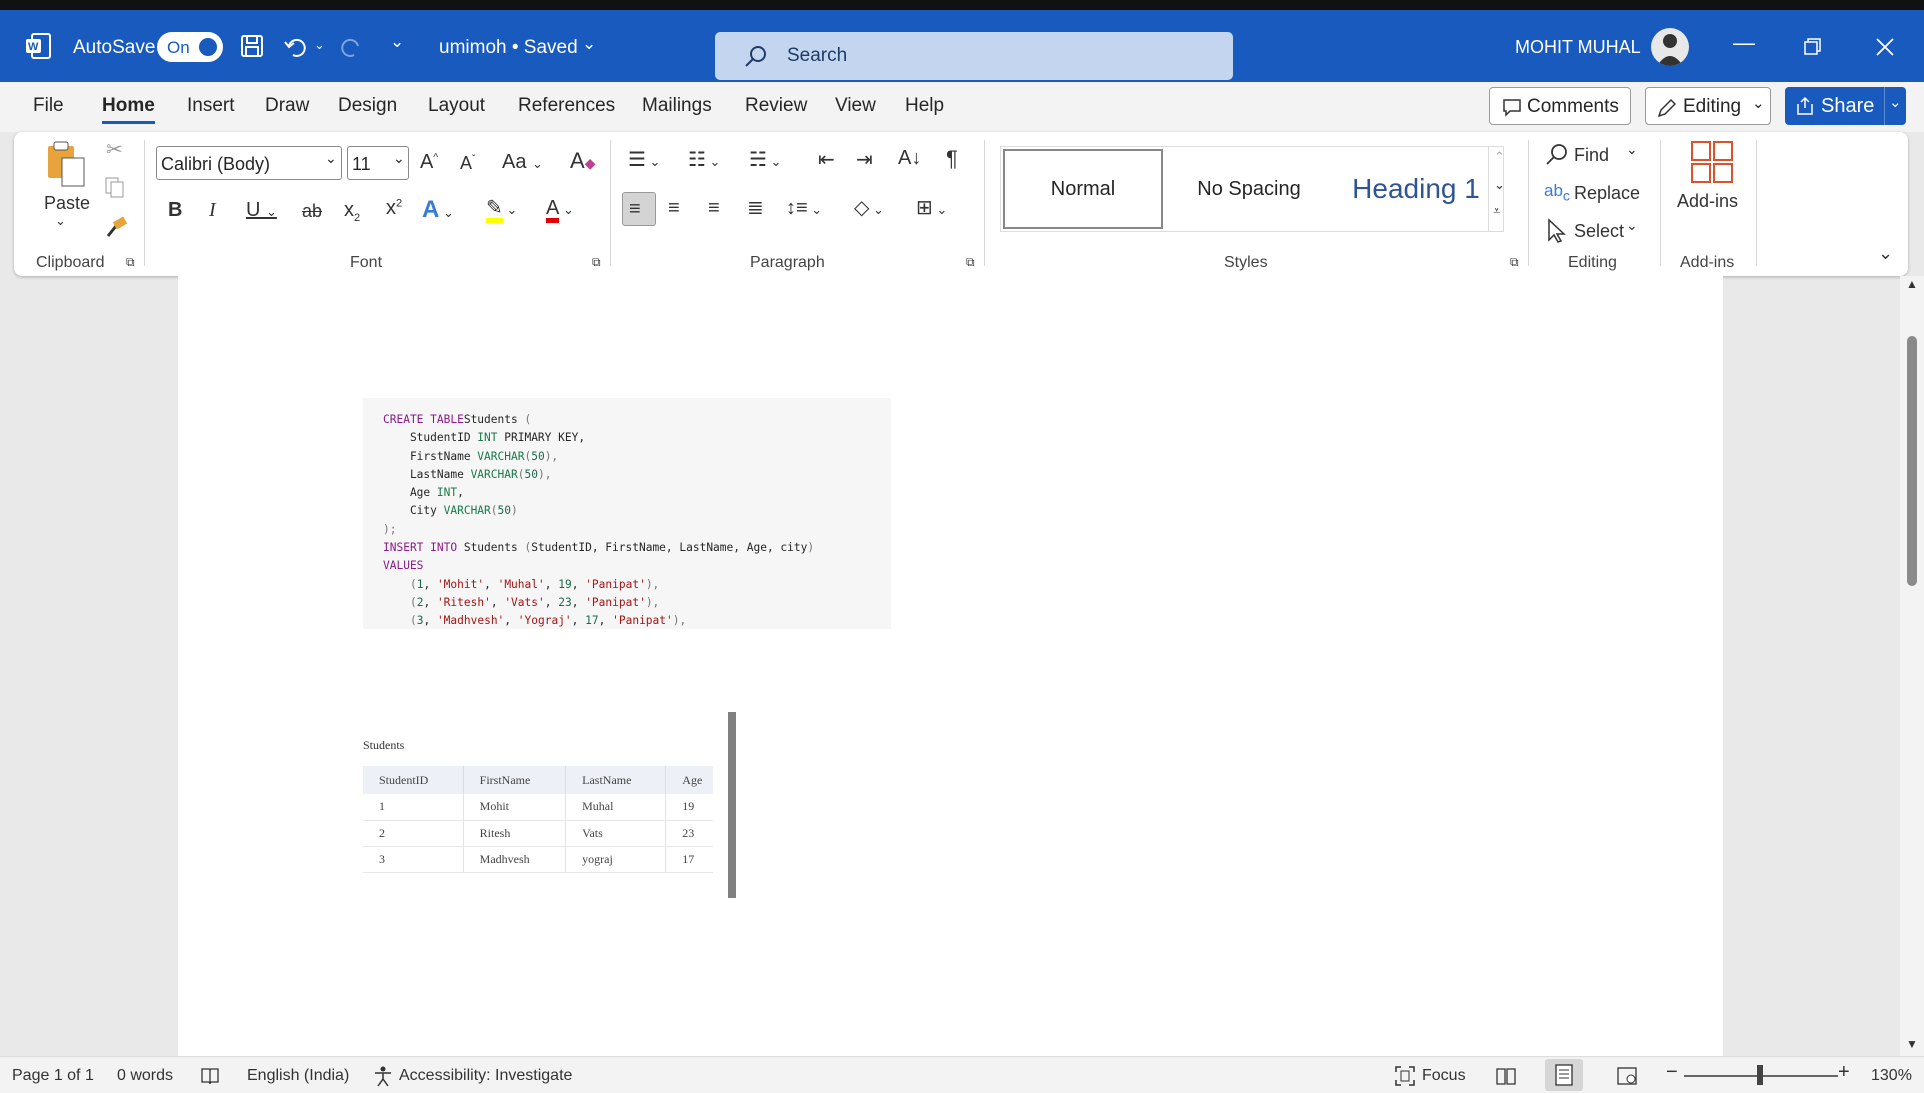 The image size is (1924, 1093). What do you see at coordinates (674, 208) in the screenshot?
I see `align-center-icon: ≡` at bounding box center [674, 208].